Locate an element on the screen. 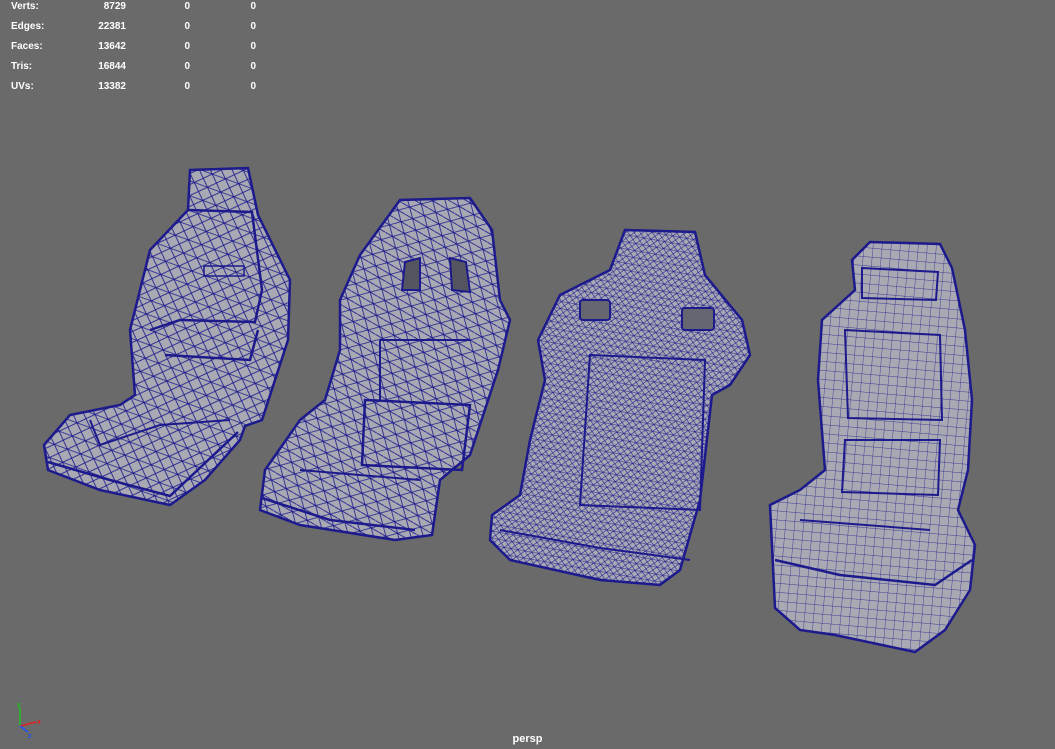 Image resolution: width=1055 pixels, height=749 pixels. hud-label: Edges: is located at coordinates (28, 26).